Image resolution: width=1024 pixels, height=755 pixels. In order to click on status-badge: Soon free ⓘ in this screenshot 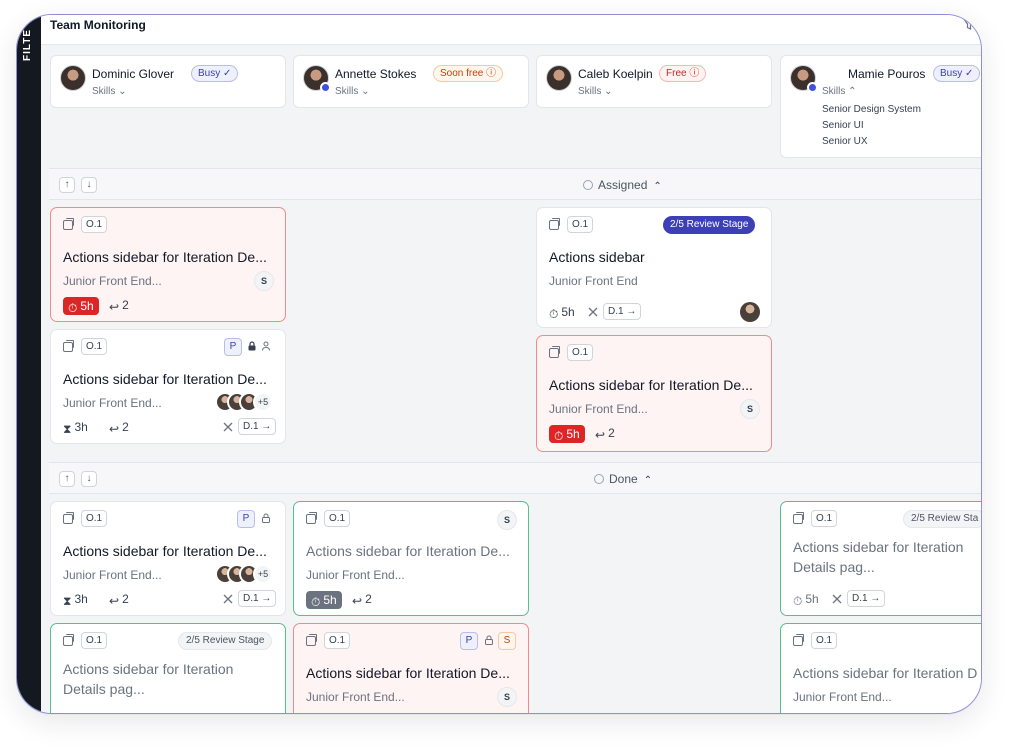, I will do `click(468, 73)`.